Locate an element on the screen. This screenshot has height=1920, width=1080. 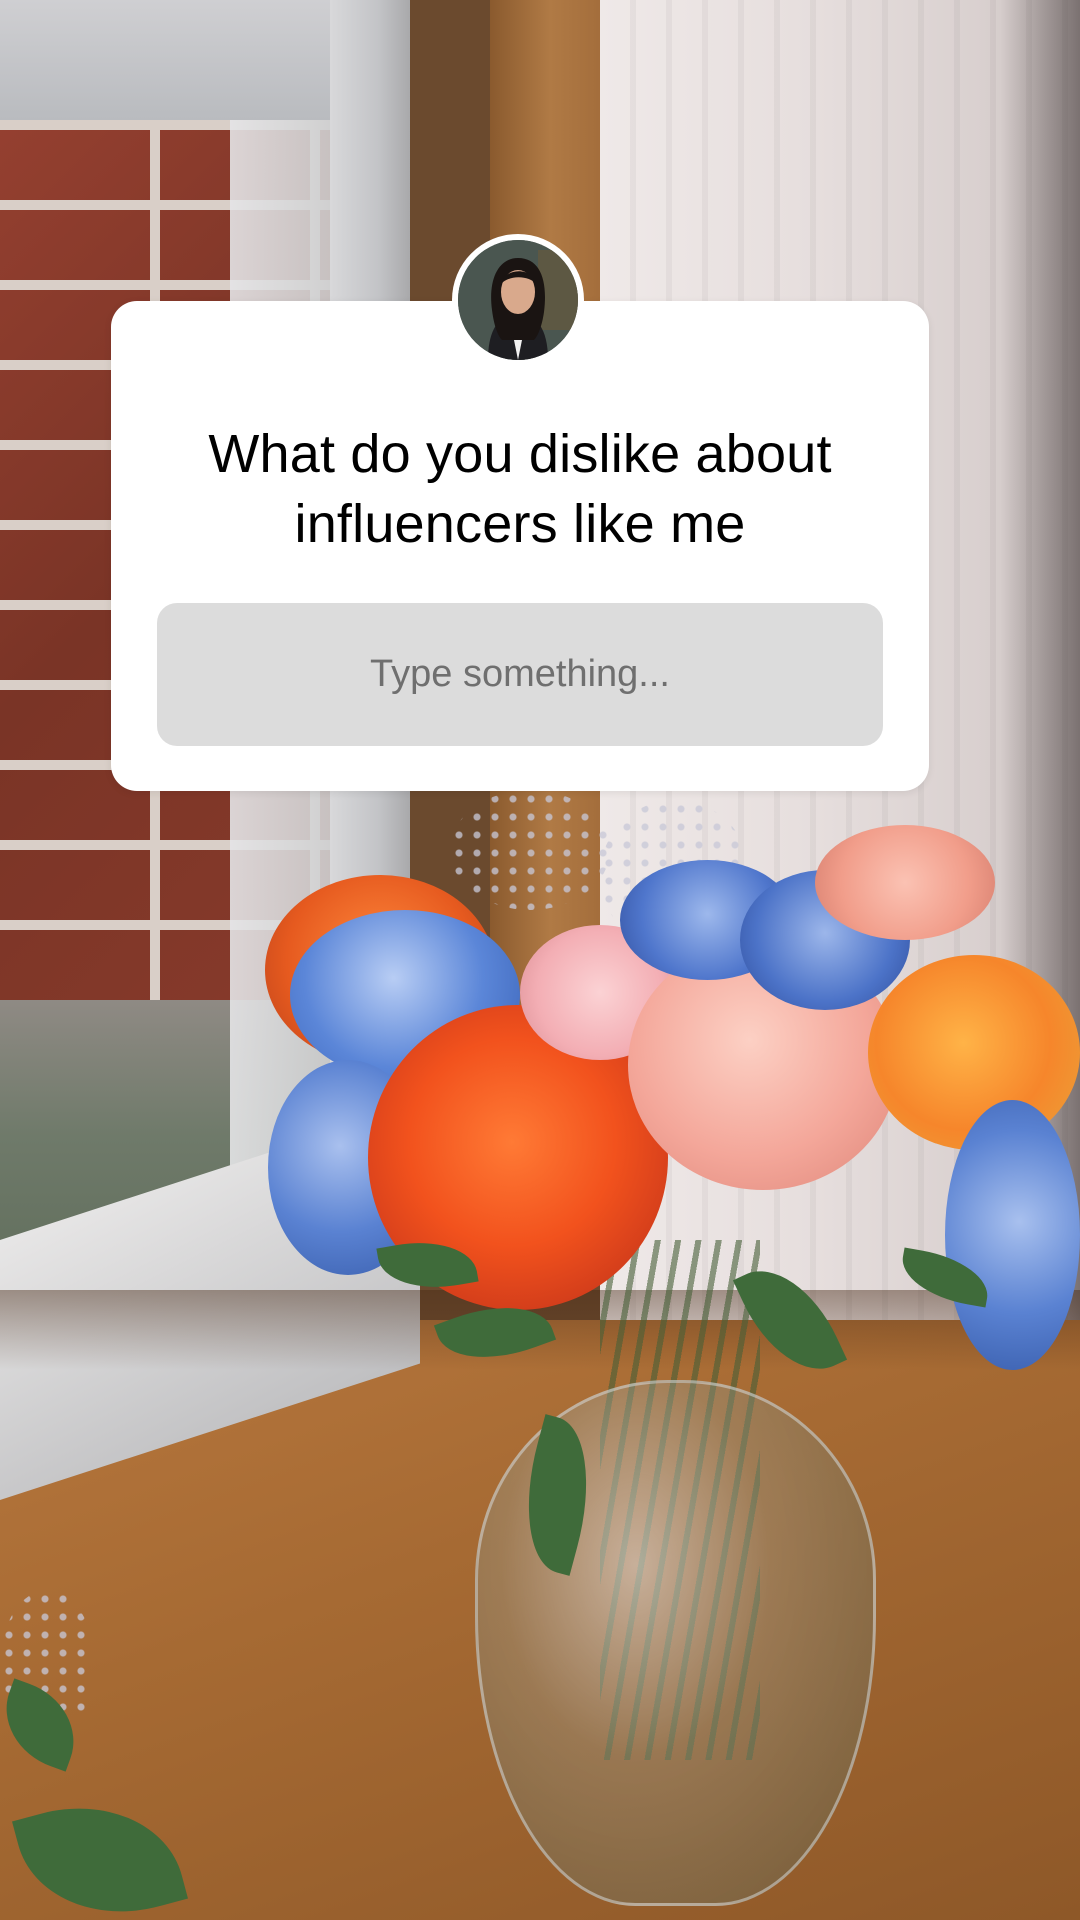
peach-rose is located at coordinates (905, 882).